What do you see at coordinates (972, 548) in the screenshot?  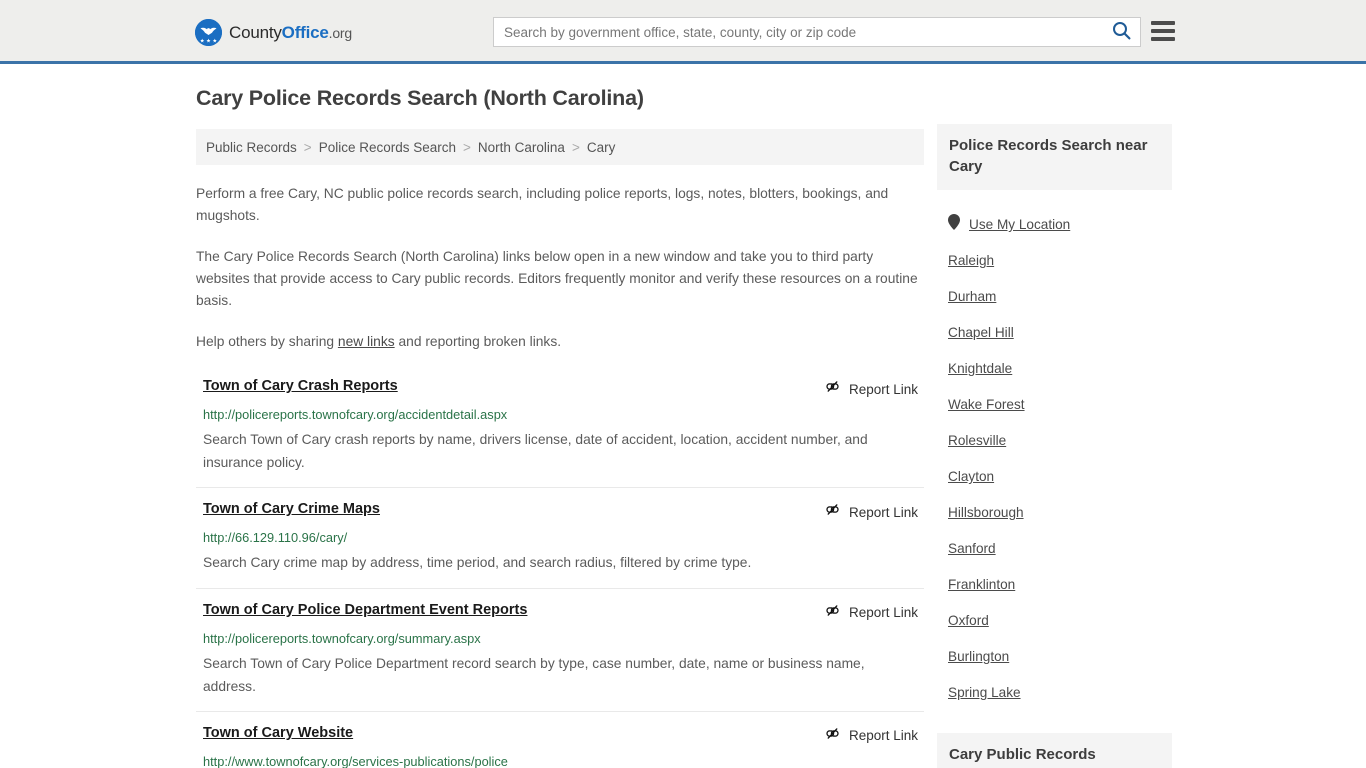 I see `sidebar-city-link-sanford: Sanford` at bounding box center [972, 548].